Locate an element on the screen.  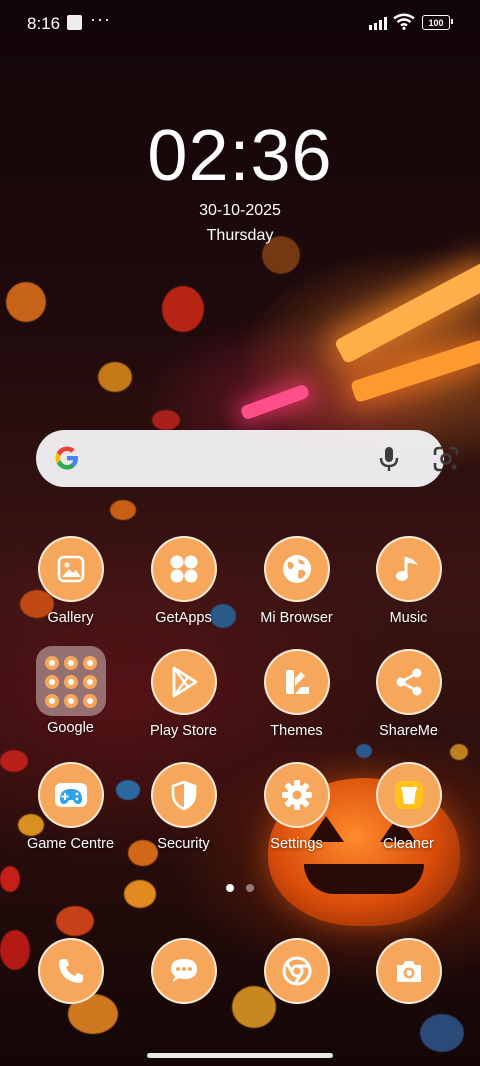
globe-icon is located at coordinates (296, 569).